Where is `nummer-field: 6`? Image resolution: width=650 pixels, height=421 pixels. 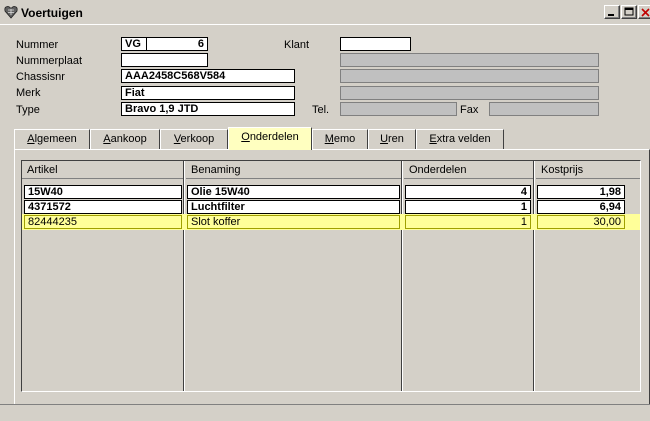 nummer-field: 6 is located at coordinates (177, 44).